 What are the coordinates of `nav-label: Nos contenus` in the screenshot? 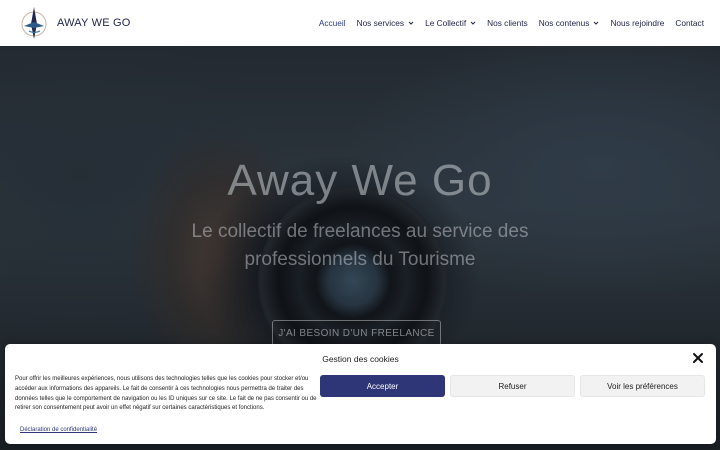 It's located at (564, 23).